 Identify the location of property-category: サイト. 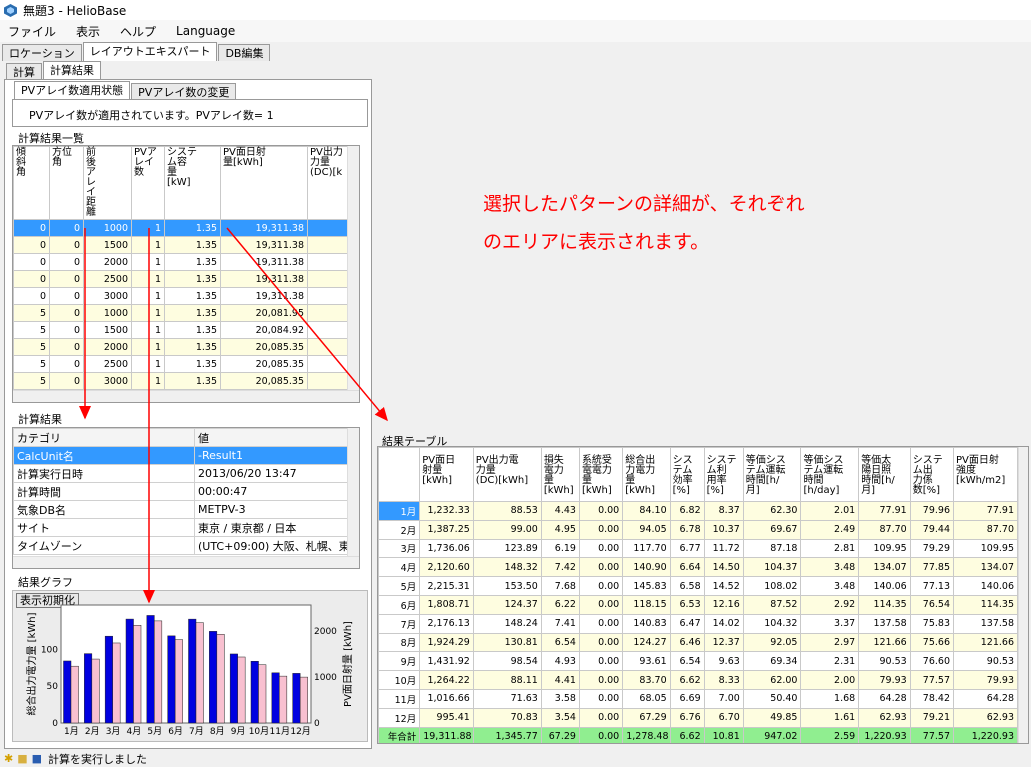
(104, 527).